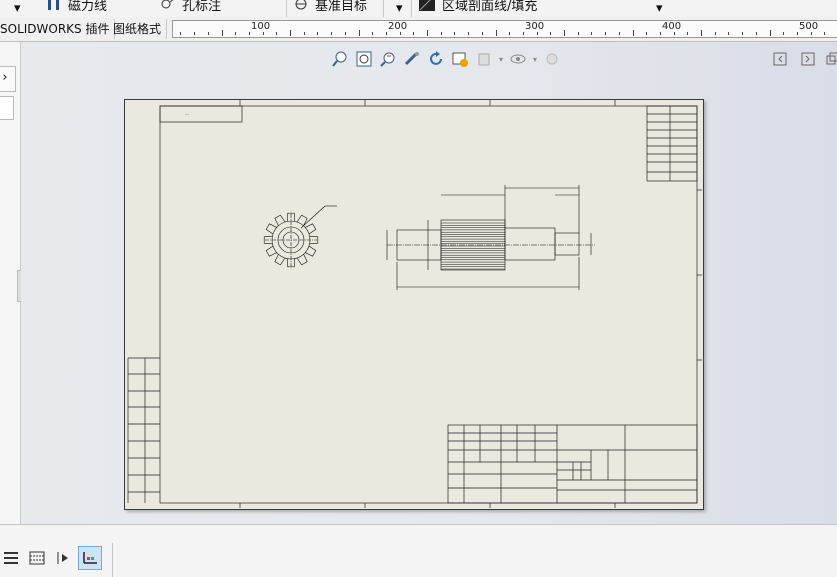 The width and height of the screenshot is (837, 577). Describe the element at coordinates (398, 26) in the screenshot. I see `ruler-label: 200` at that location.